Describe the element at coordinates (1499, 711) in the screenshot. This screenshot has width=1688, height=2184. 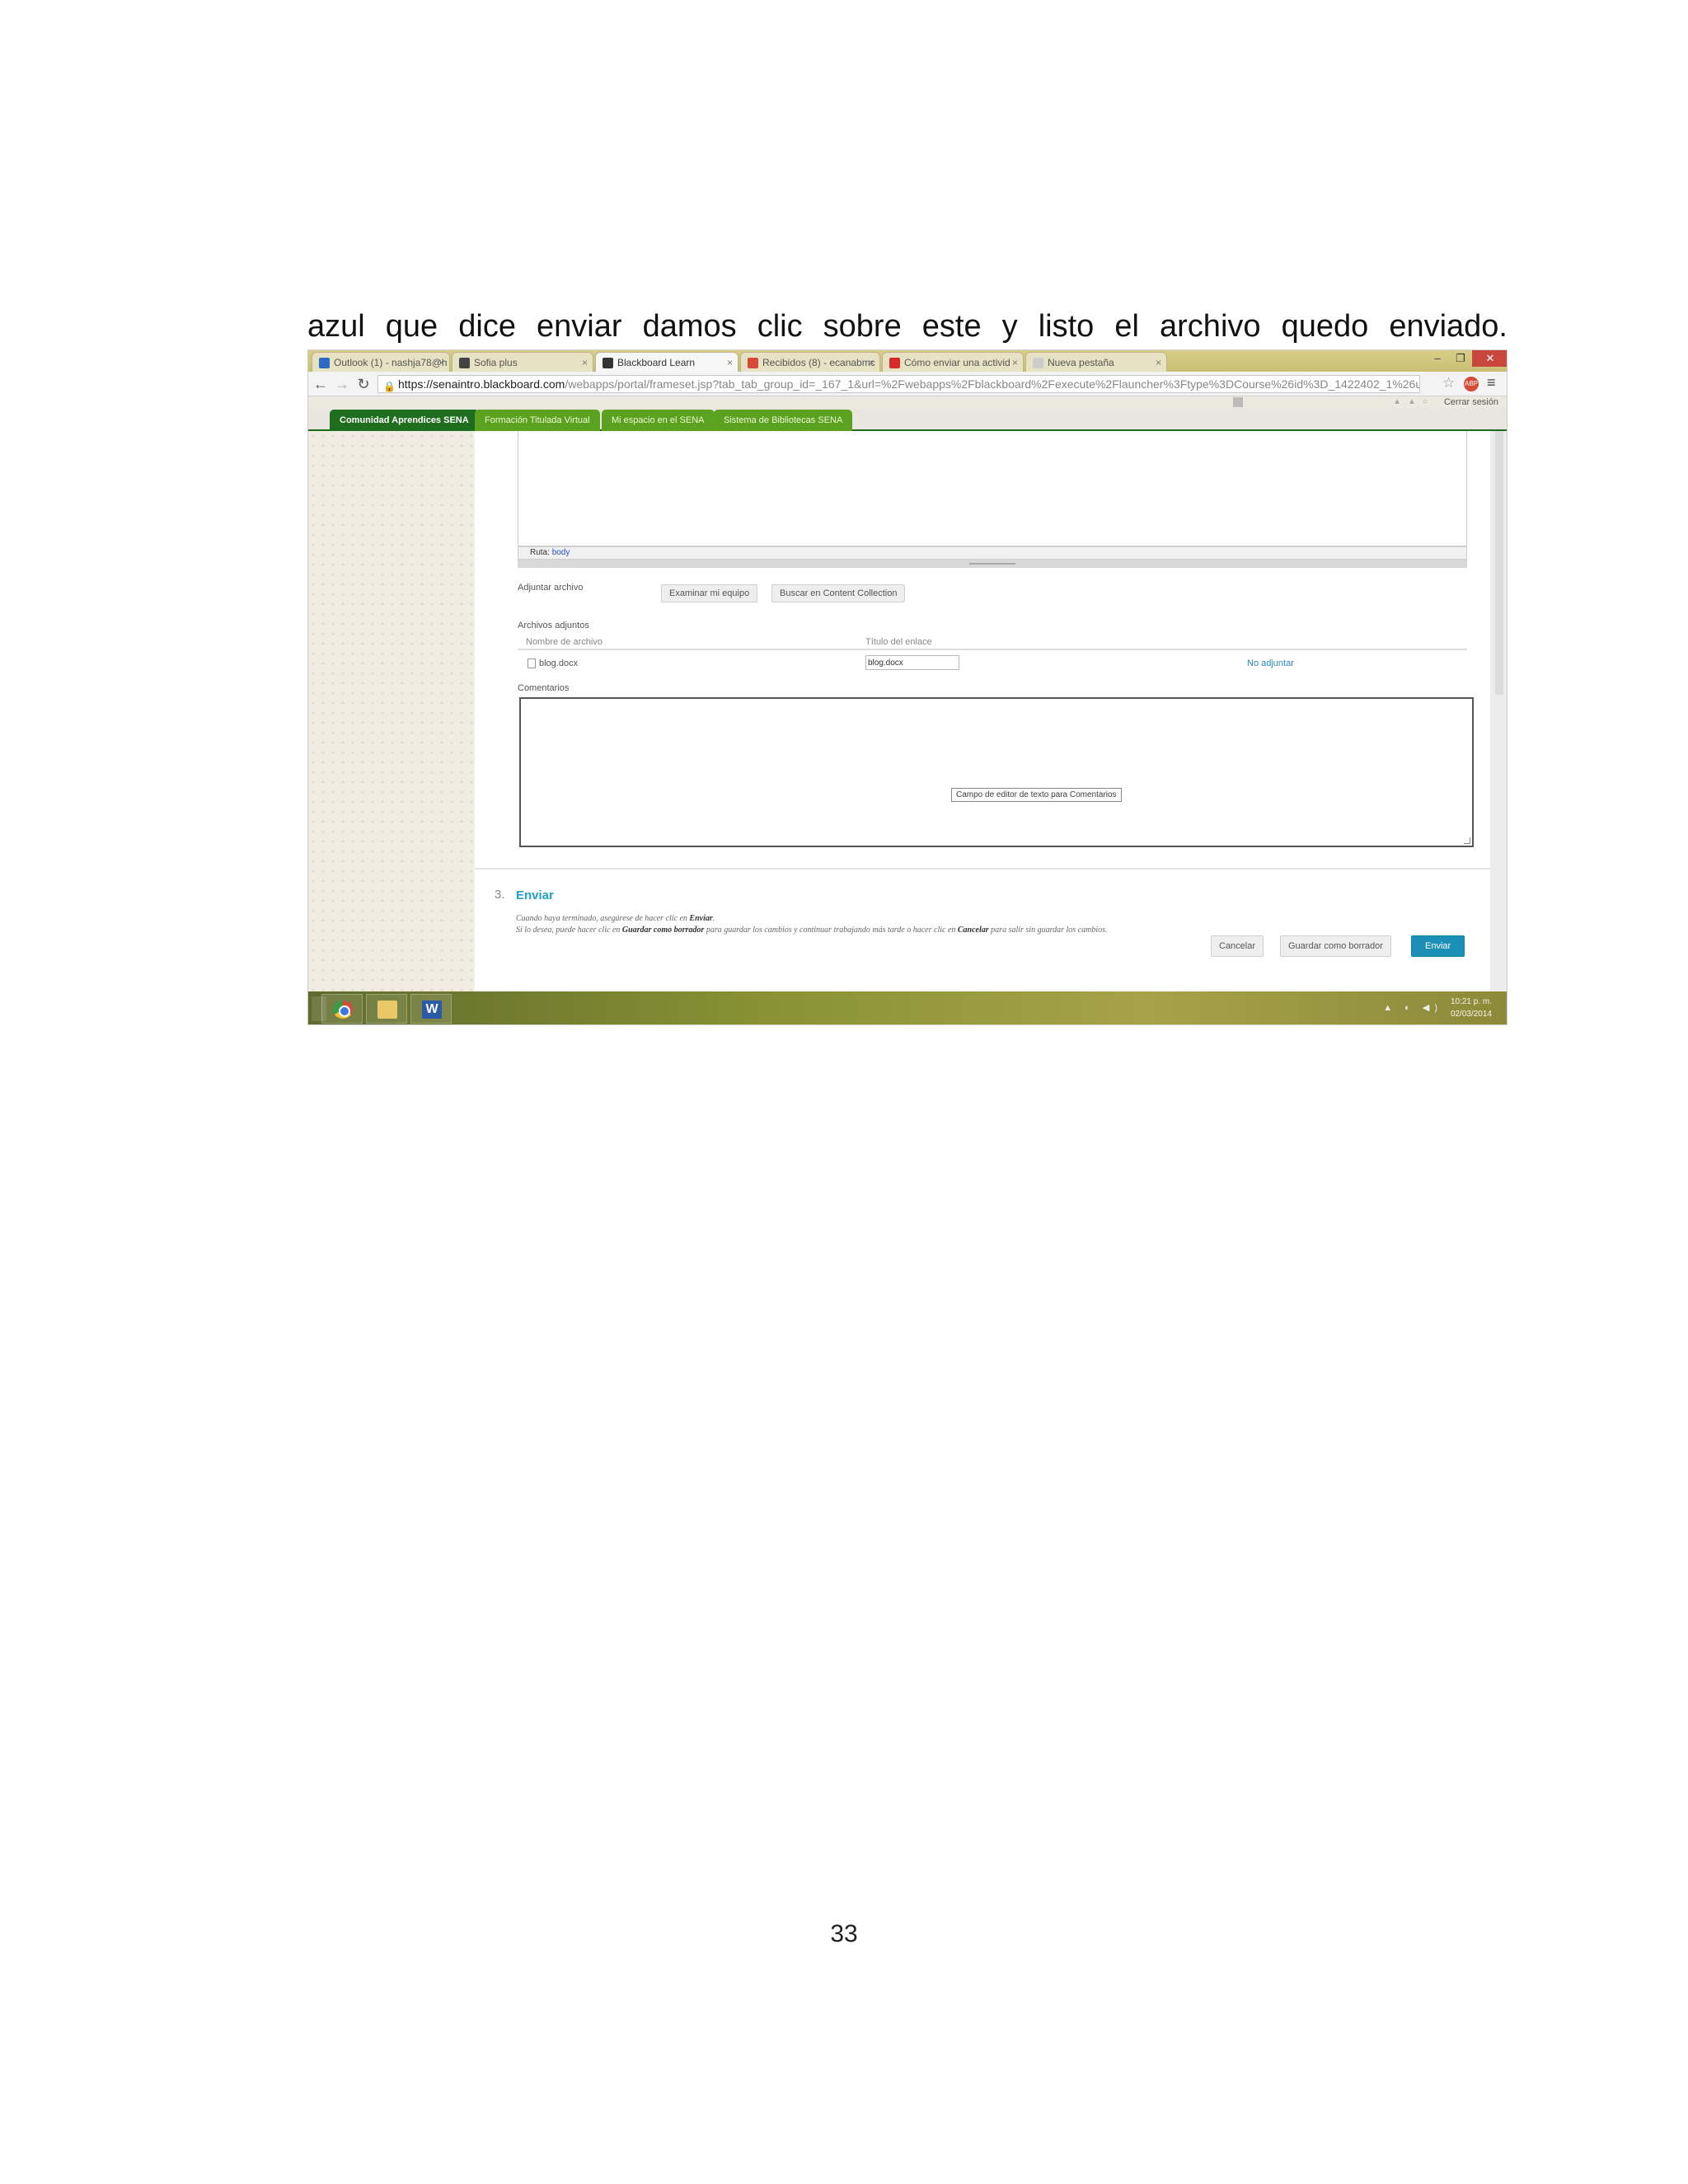
I see `page-scrollbar` at that location.